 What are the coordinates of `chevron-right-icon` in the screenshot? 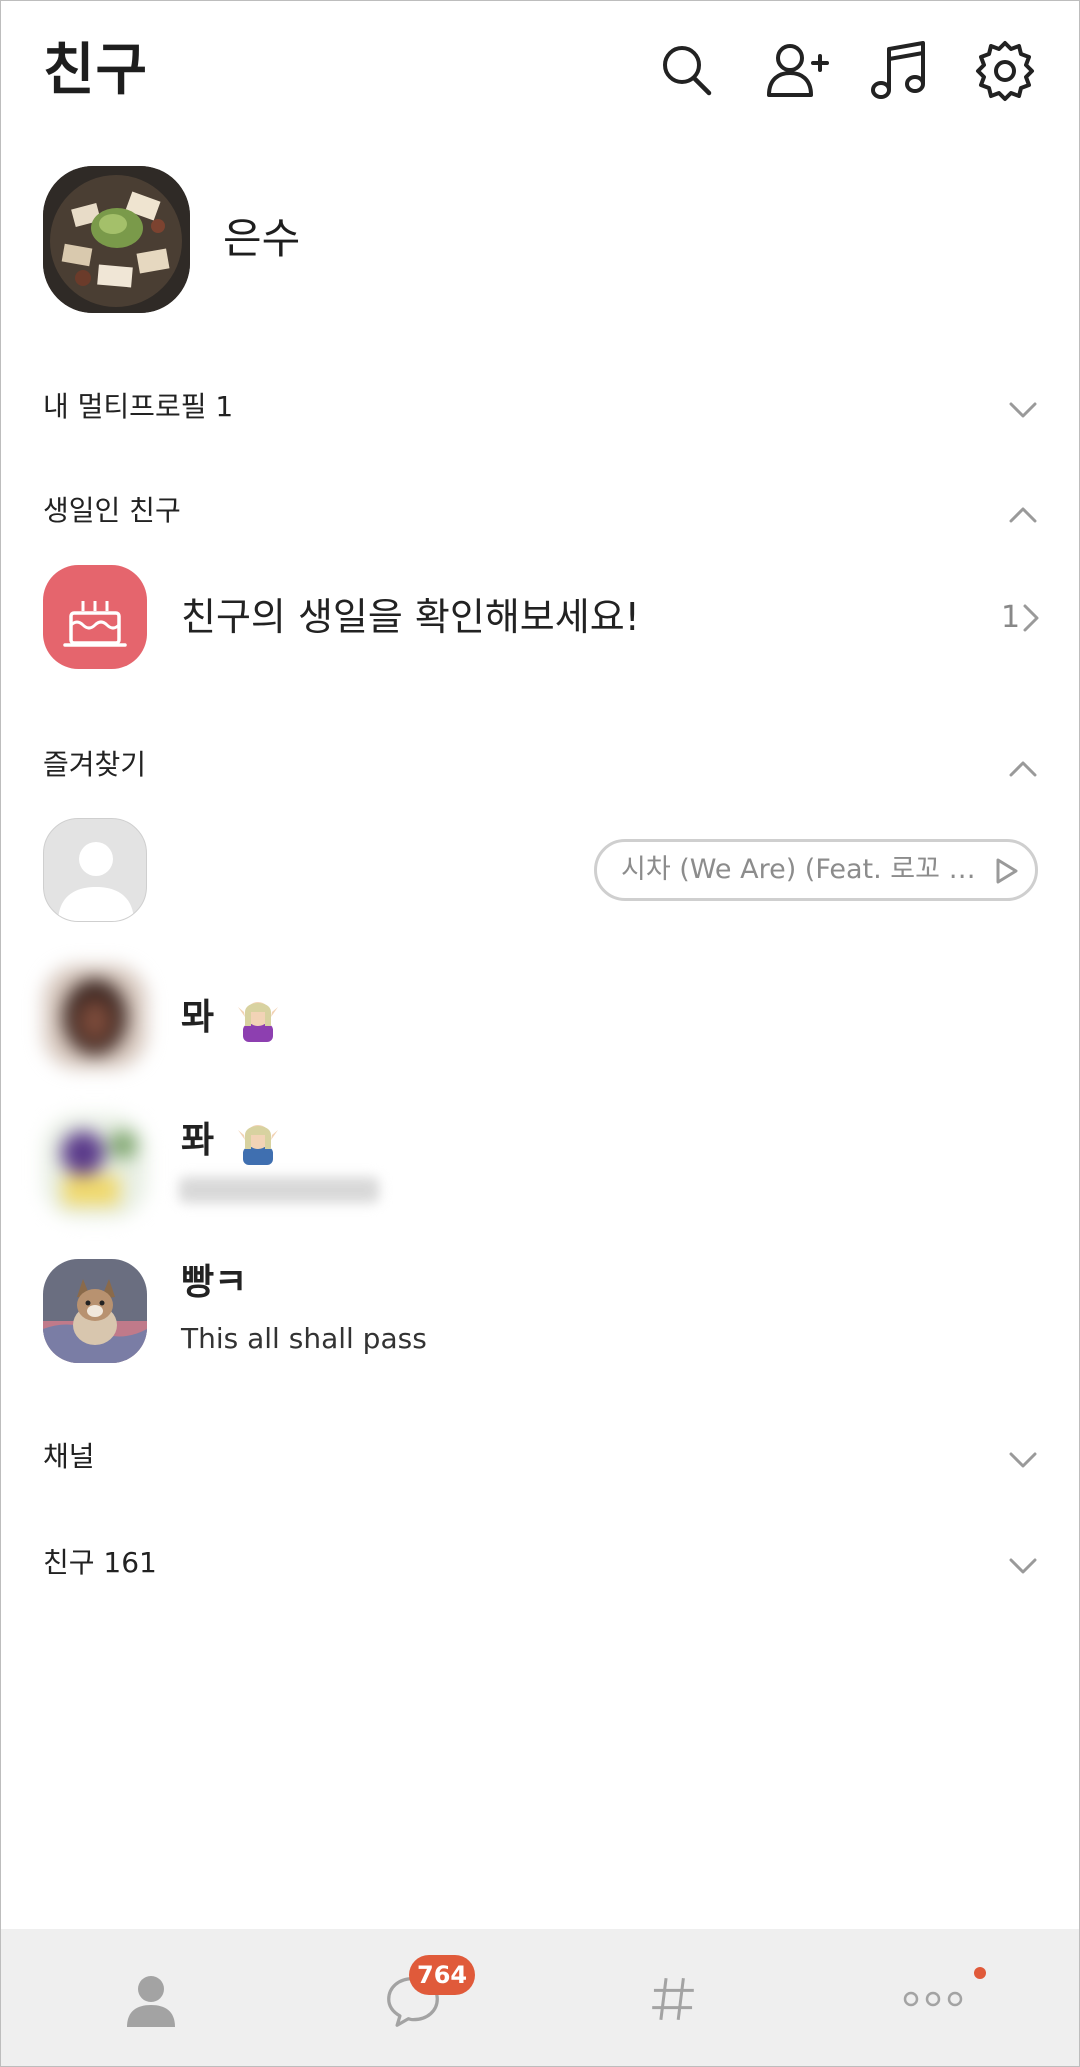 It's located at (1032, 618).